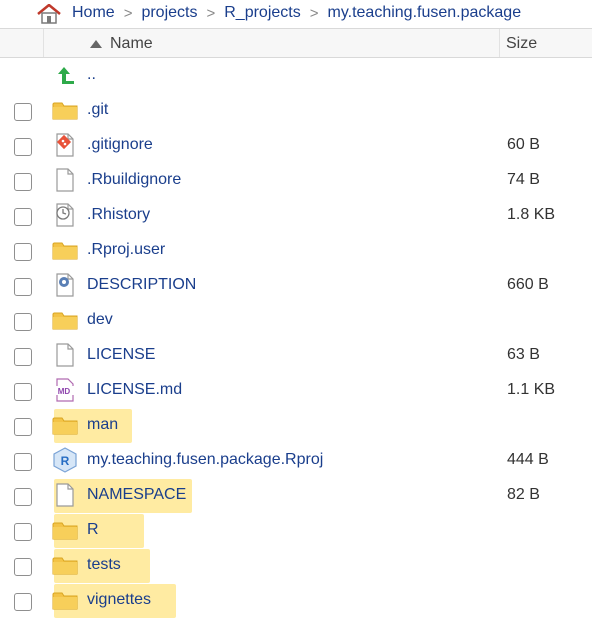 This screenshot has width=592, height=618. What do you see at coordinates (522, 43) in the screenshot?
I see `size-column-label: Size` at bounding box center [522, 43].